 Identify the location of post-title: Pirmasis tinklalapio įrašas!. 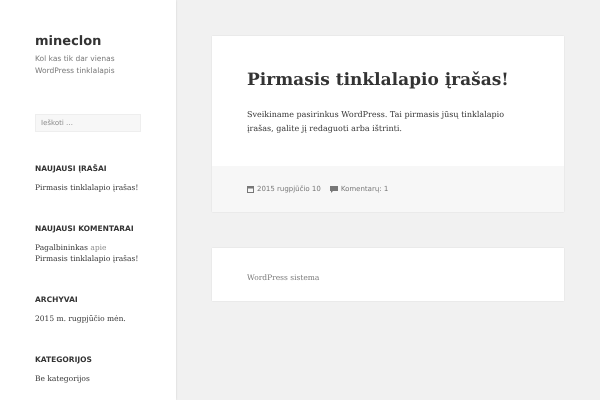
(388, 80).